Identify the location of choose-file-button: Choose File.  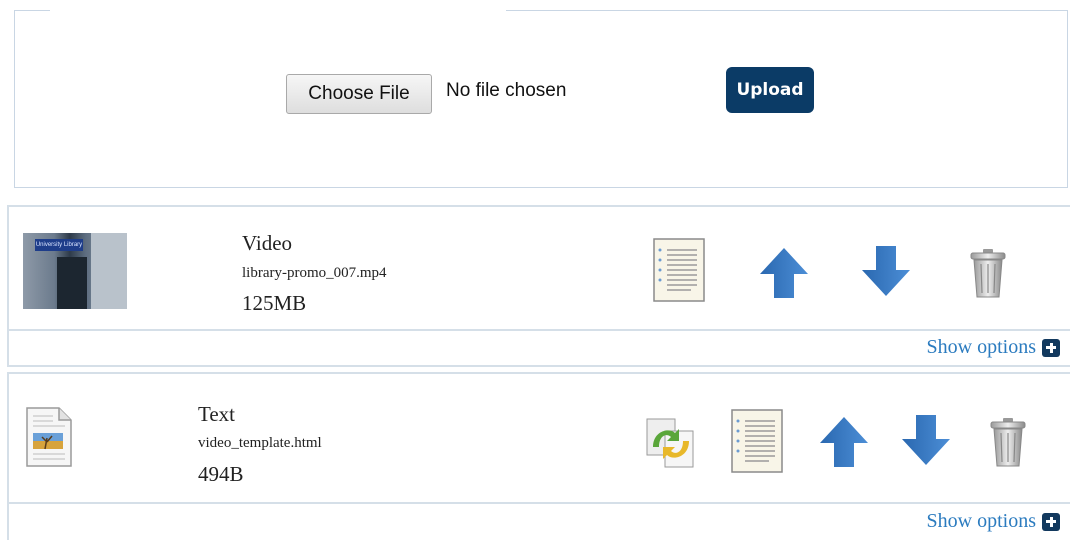
(359, 94).